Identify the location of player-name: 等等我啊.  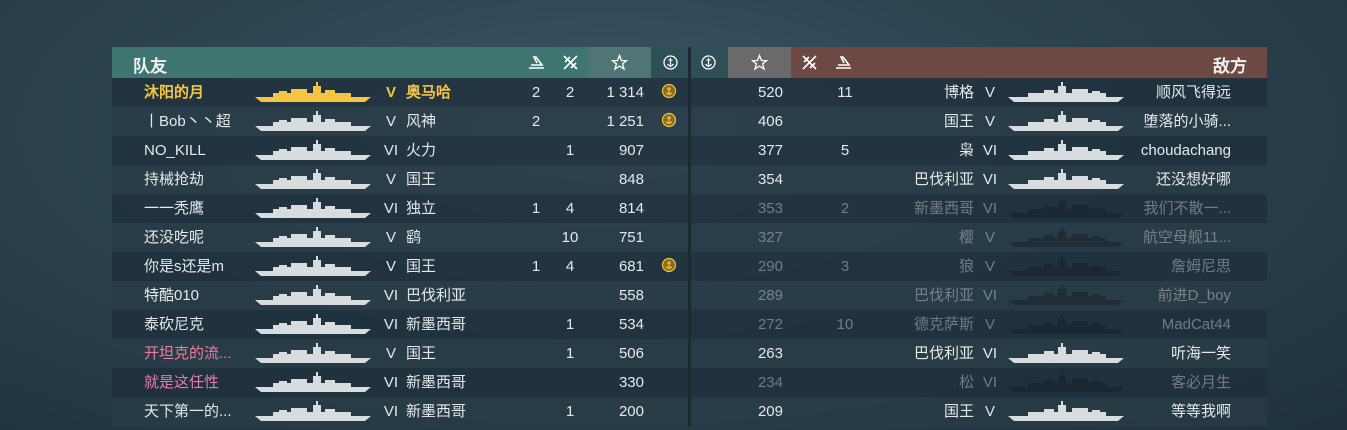
(1200, 411).